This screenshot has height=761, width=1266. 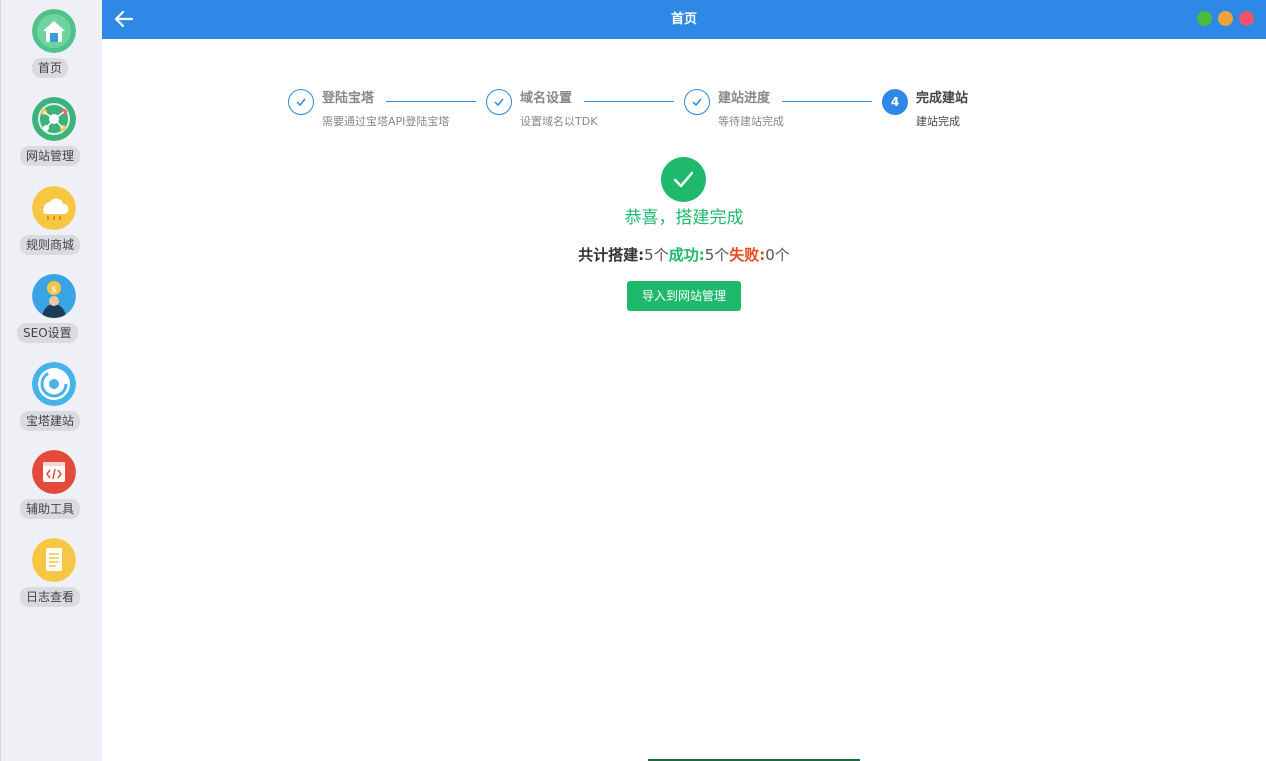 What do you see at coordinates (301, 102) in the screenshot?
I see `step-1-check-icon` at bounding box center [301, 102].